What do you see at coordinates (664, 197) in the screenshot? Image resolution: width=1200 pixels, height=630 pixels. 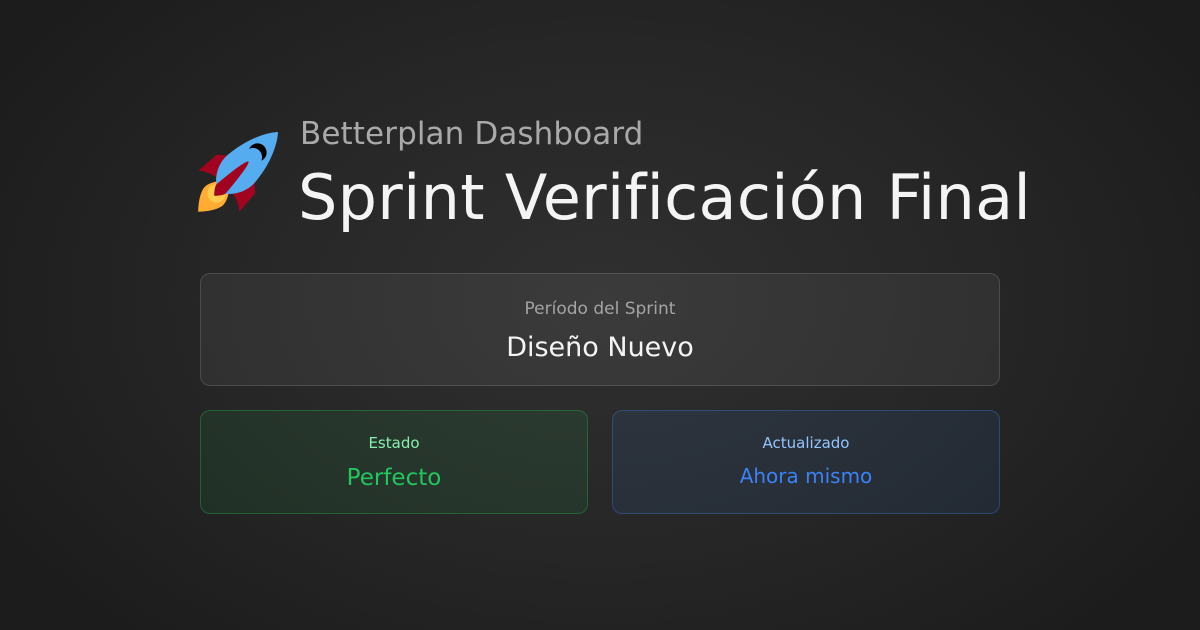 I see `page-title: Sprint Verificación Final` at bounding box center [664, 197].